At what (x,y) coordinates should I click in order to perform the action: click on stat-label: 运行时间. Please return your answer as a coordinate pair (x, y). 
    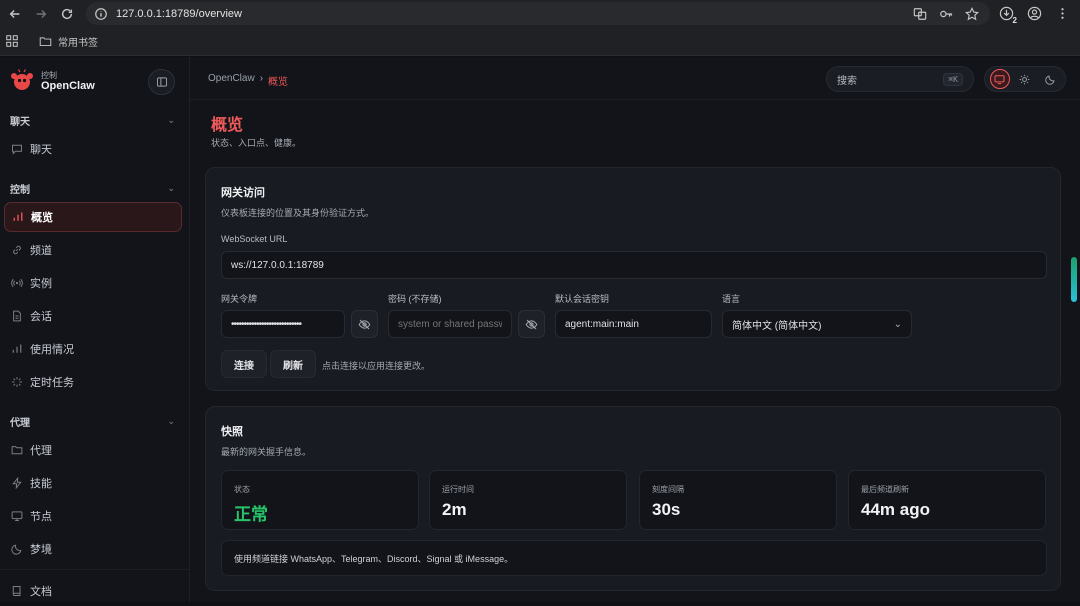
    Looking at the image, I should click on (458, 489).